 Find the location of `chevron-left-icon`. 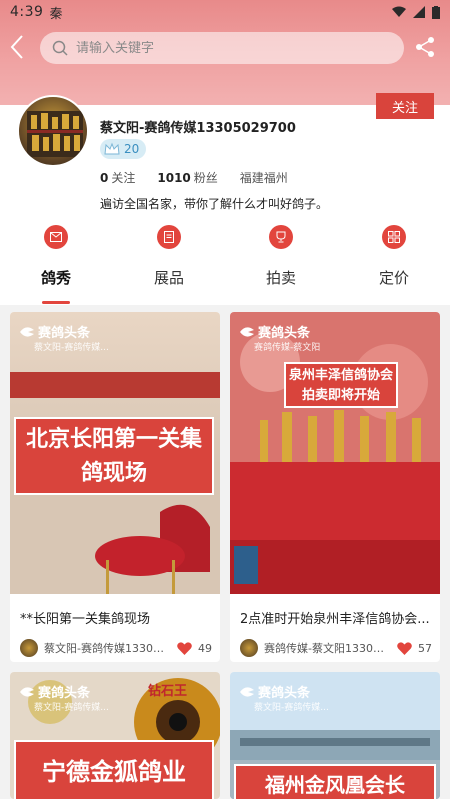

chevron-left-icon is located at coordinates (16, 47).